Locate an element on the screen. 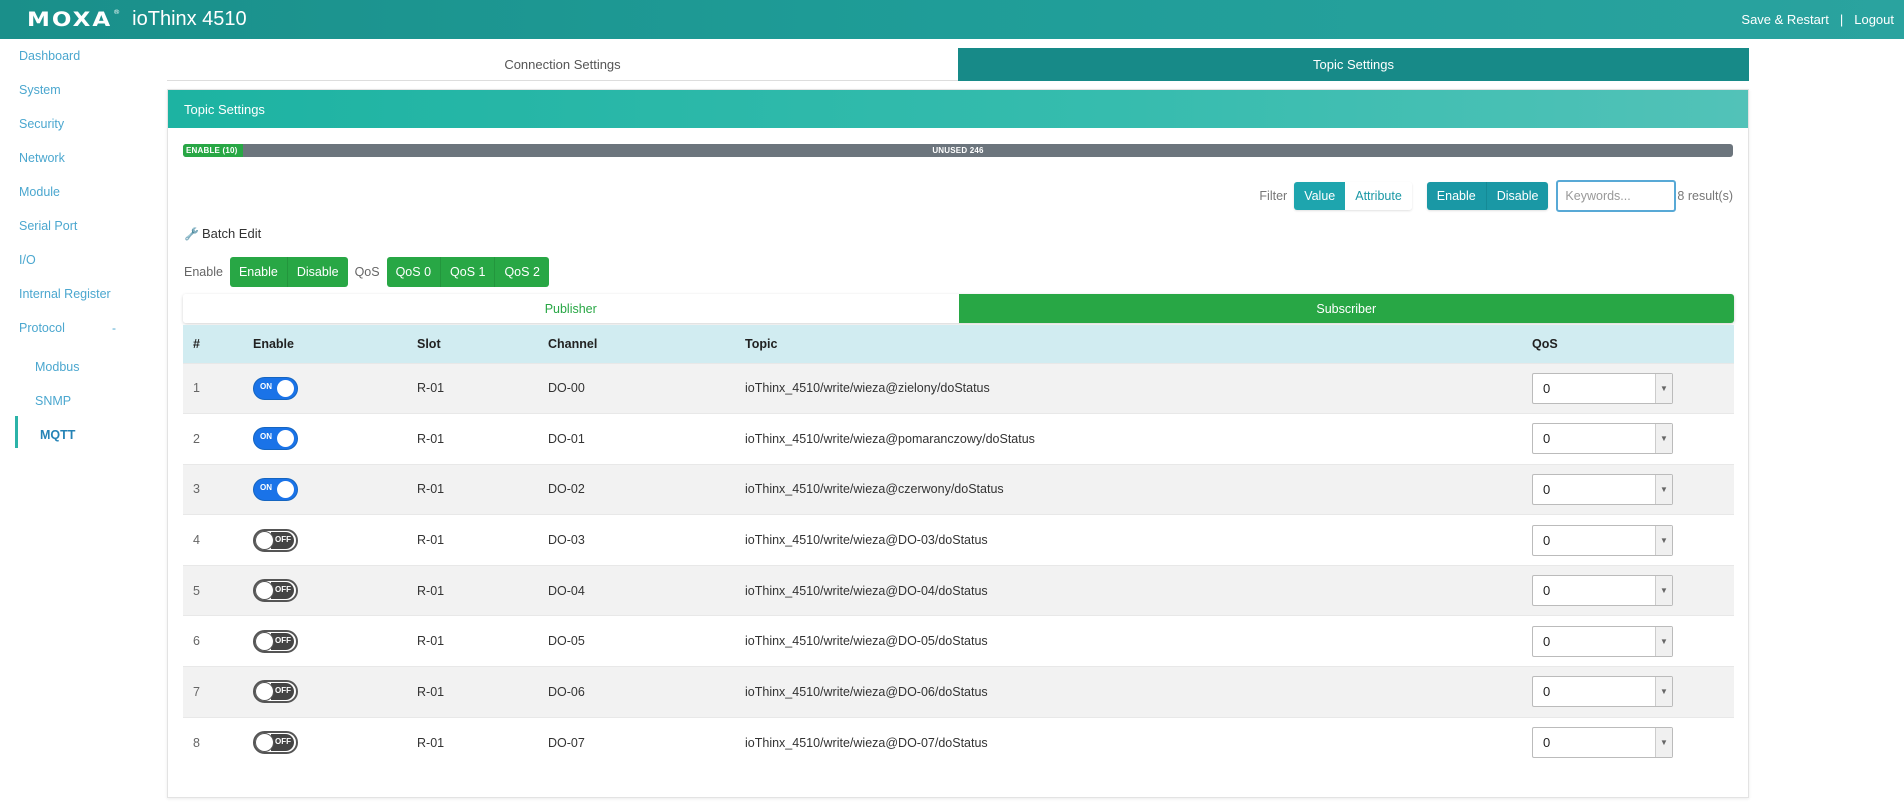  sidebar-item-dashboard: Dashboard is located at coordinates (49, 56).